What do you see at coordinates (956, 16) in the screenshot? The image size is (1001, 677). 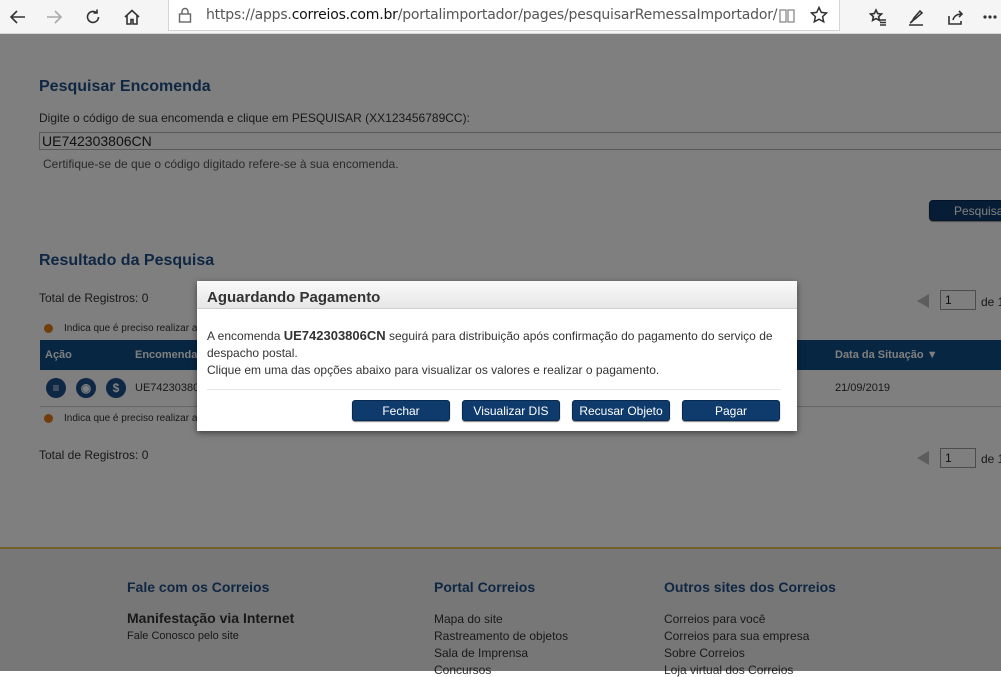 I see `share-icon` at bounding box center [956, 16].